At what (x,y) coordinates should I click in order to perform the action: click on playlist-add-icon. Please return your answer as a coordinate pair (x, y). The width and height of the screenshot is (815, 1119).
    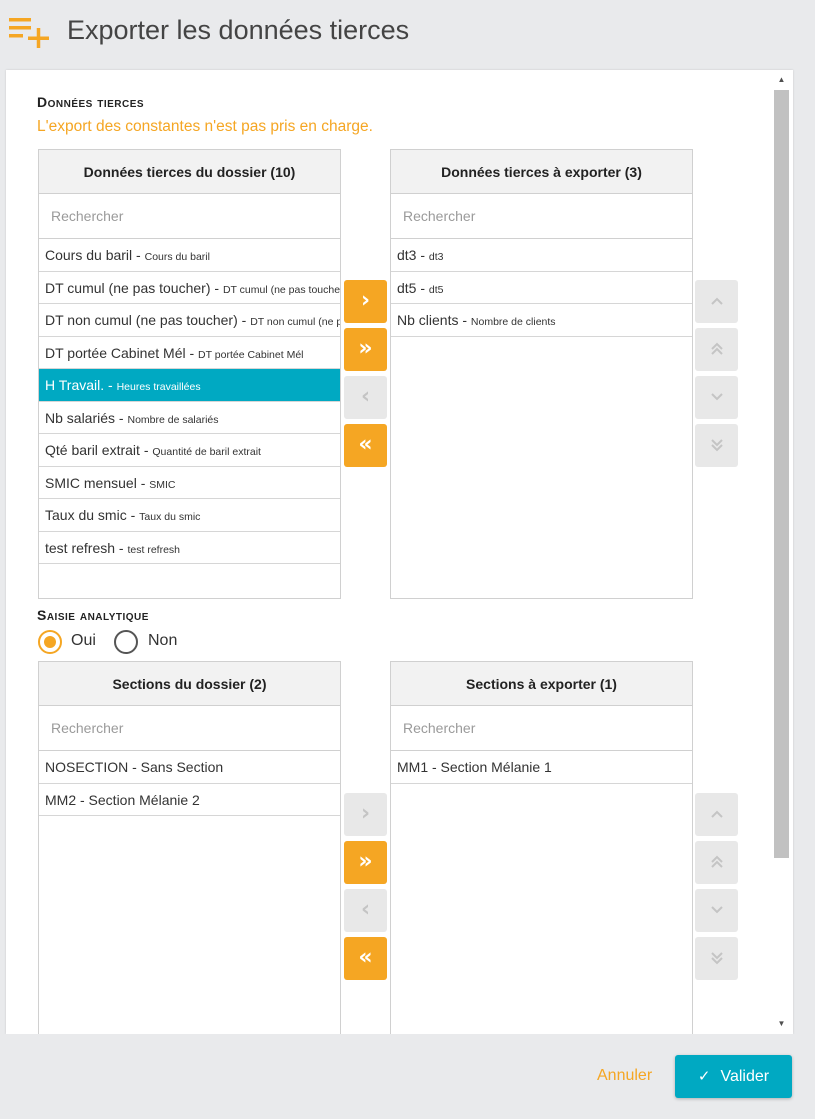
    Looking at the image, I should click on (29, 33).